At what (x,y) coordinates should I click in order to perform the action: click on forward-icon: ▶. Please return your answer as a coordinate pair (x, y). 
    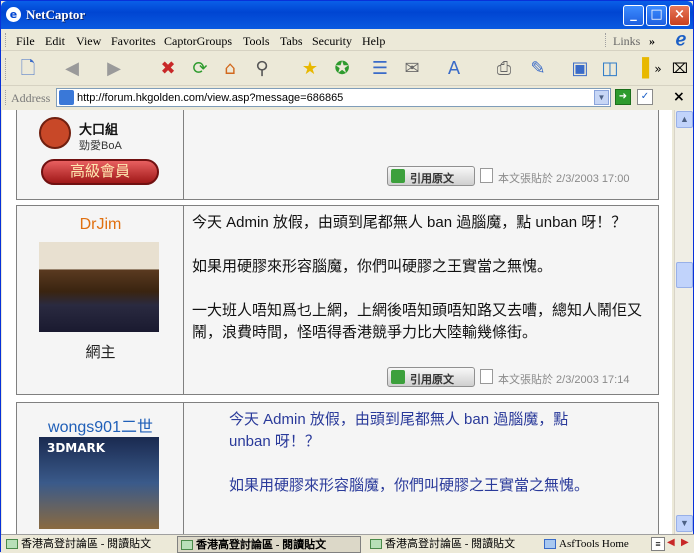
    Looking at the image, I should click on (114, 69).